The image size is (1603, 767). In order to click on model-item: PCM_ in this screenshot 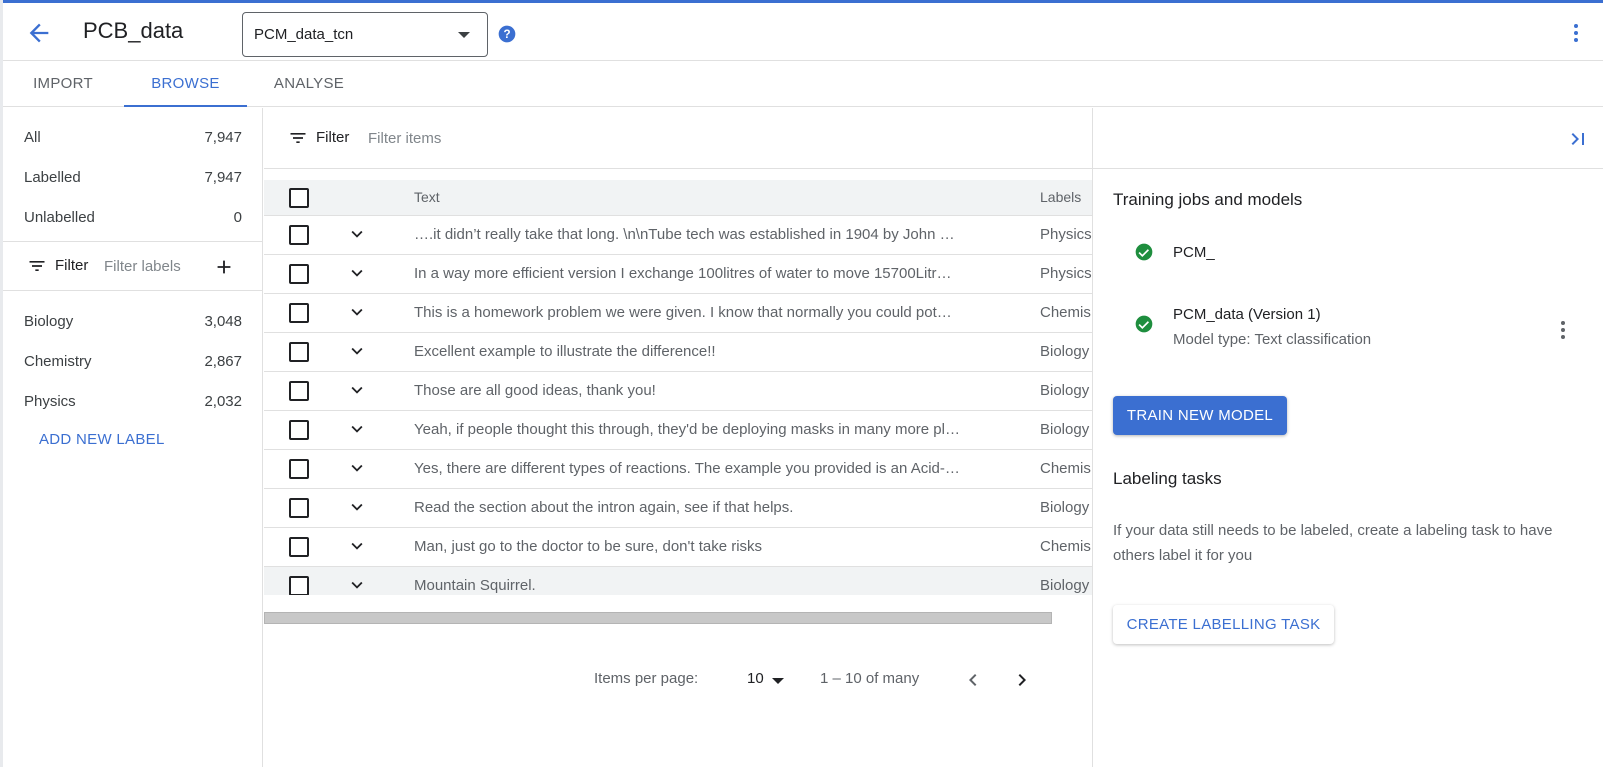, I will do `click(1348, 262)`.